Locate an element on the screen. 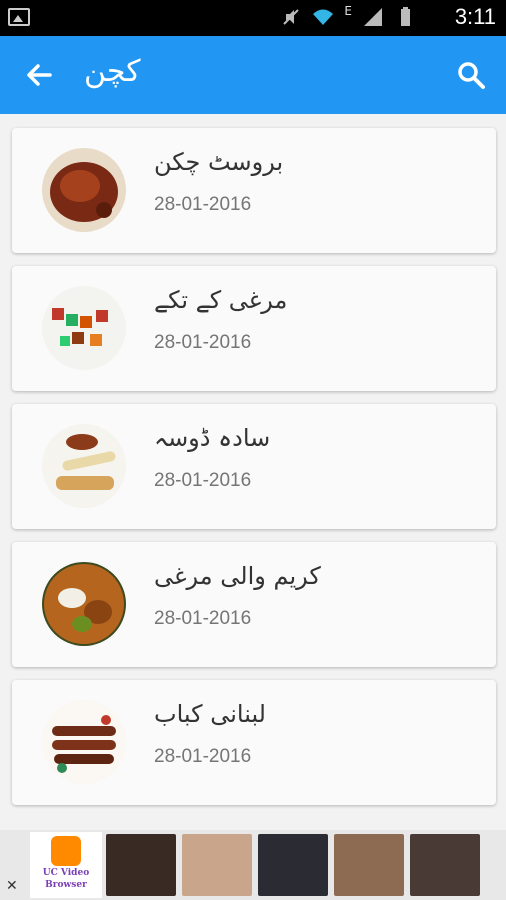 The image size is (506, 900). ad-brand-line1: UC Video is located at coordinates (66, 873).